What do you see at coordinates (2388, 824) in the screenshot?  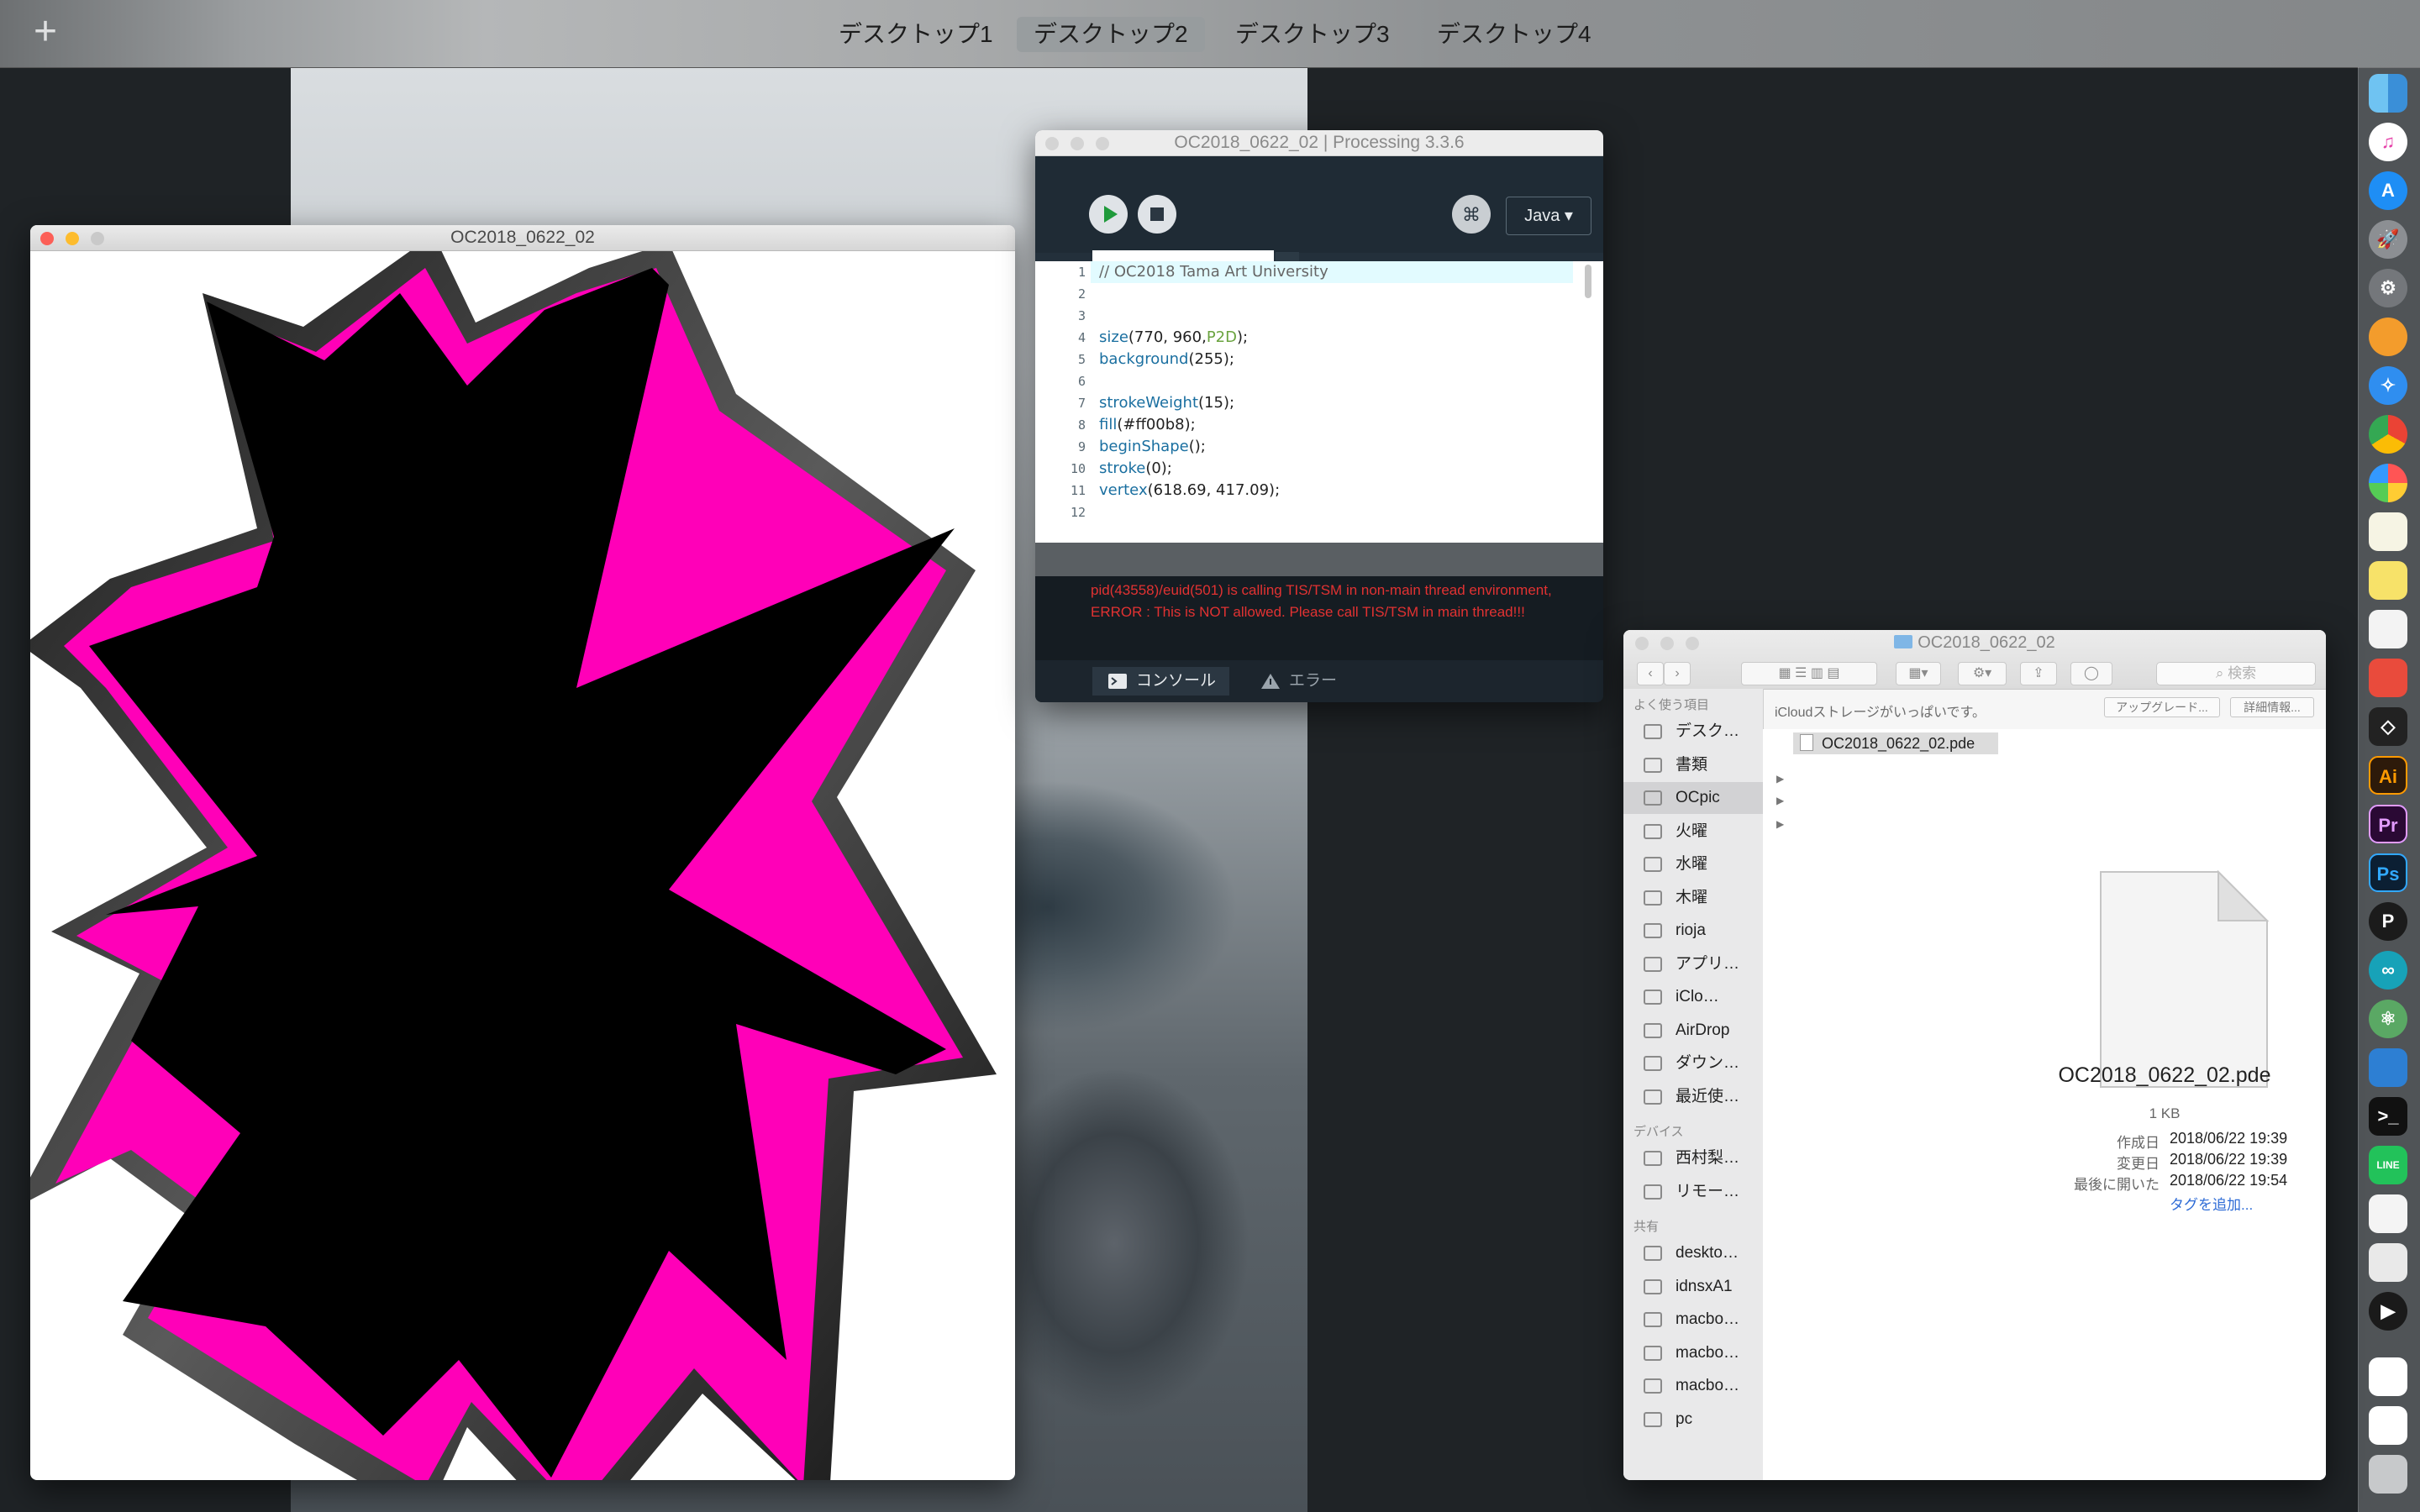 I see `premiere-icon: Pr` at bounding box center [2388, 824].